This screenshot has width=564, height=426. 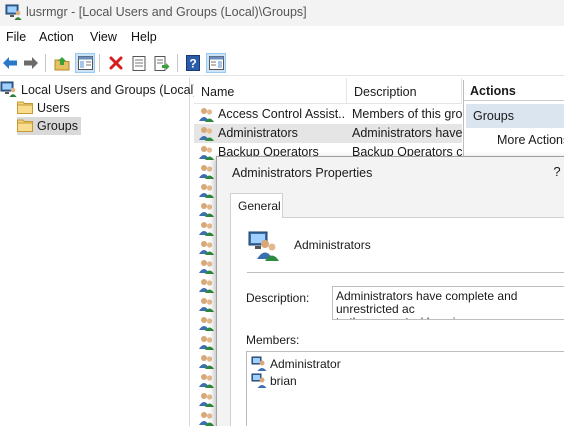 What do you see at coordinates (162, 63) in the screenshot?
I see `export-list-icon` at bounding box center [162, 63].